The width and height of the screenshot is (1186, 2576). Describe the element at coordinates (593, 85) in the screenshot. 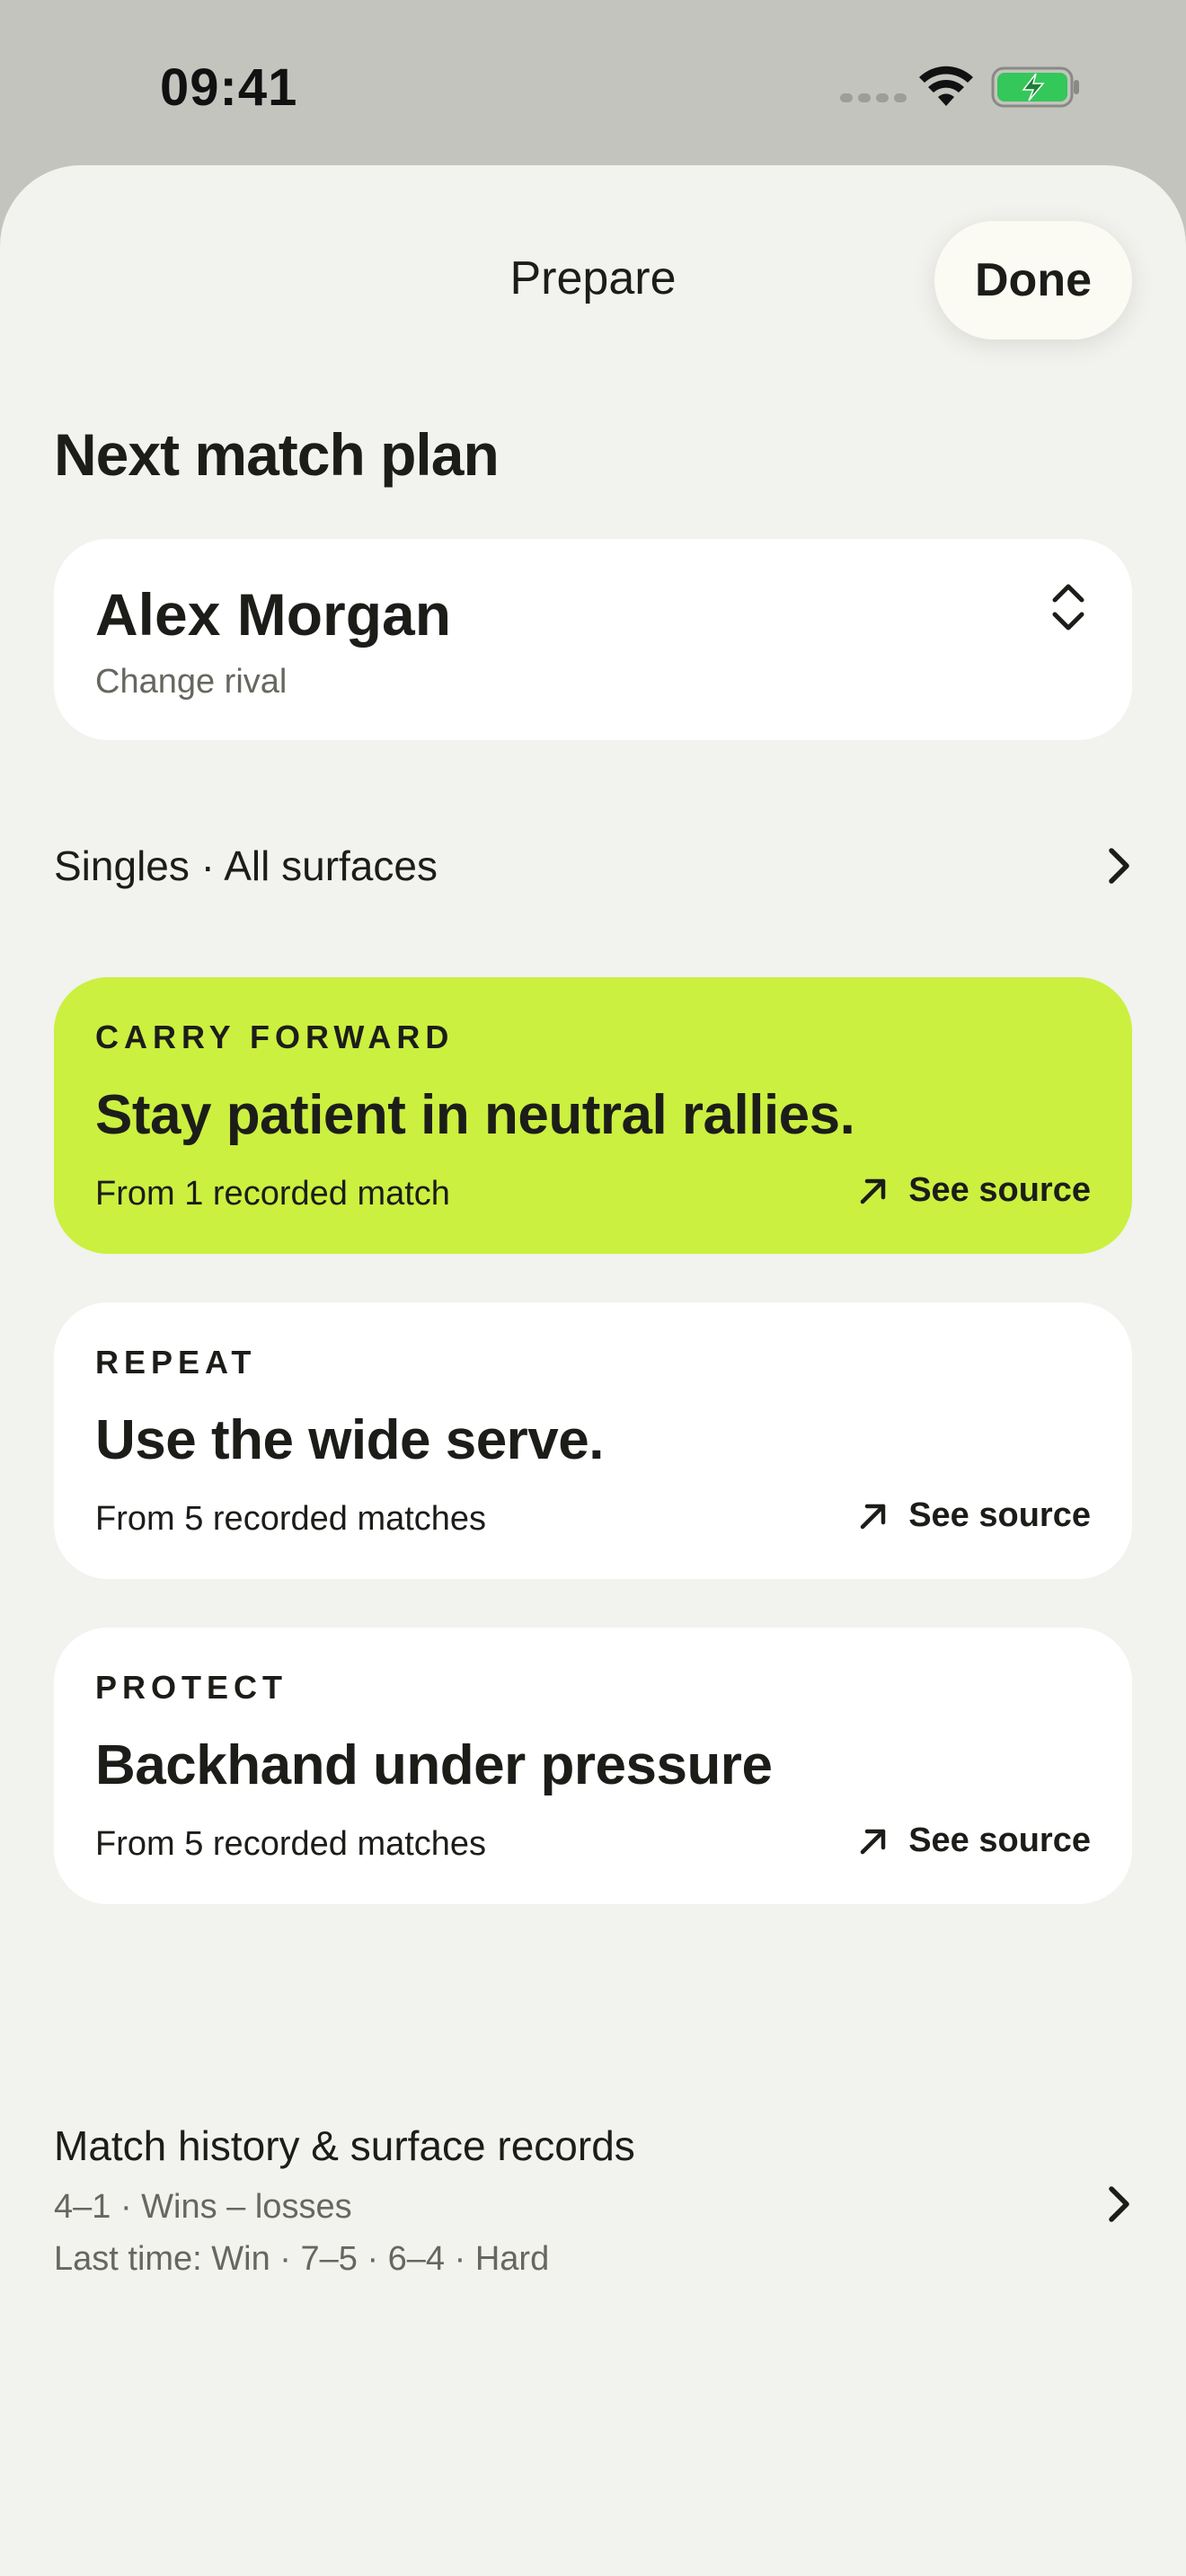

I see `status-bar: 09:41` at that location.